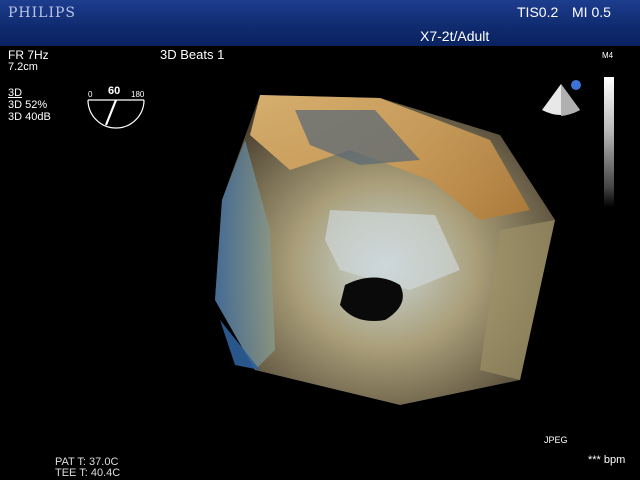 The image size is (640, 480). I want to click on brand-logo: PHILIPS, so click(42, 13).